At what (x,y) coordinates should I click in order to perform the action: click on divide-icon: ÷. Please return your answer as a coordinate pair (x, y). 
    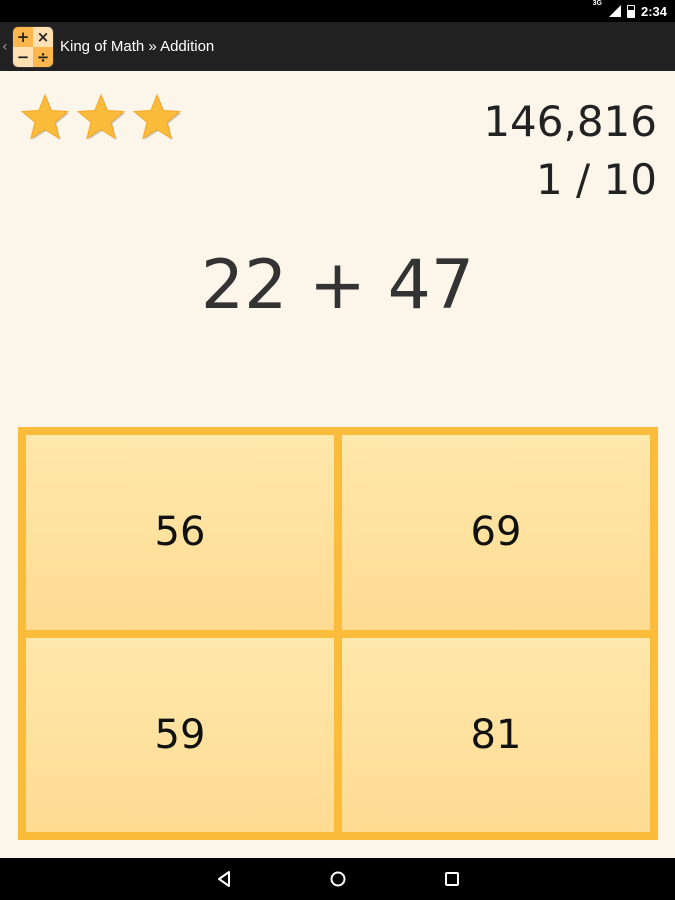
    Looking at the image, I should click on (43, 56).